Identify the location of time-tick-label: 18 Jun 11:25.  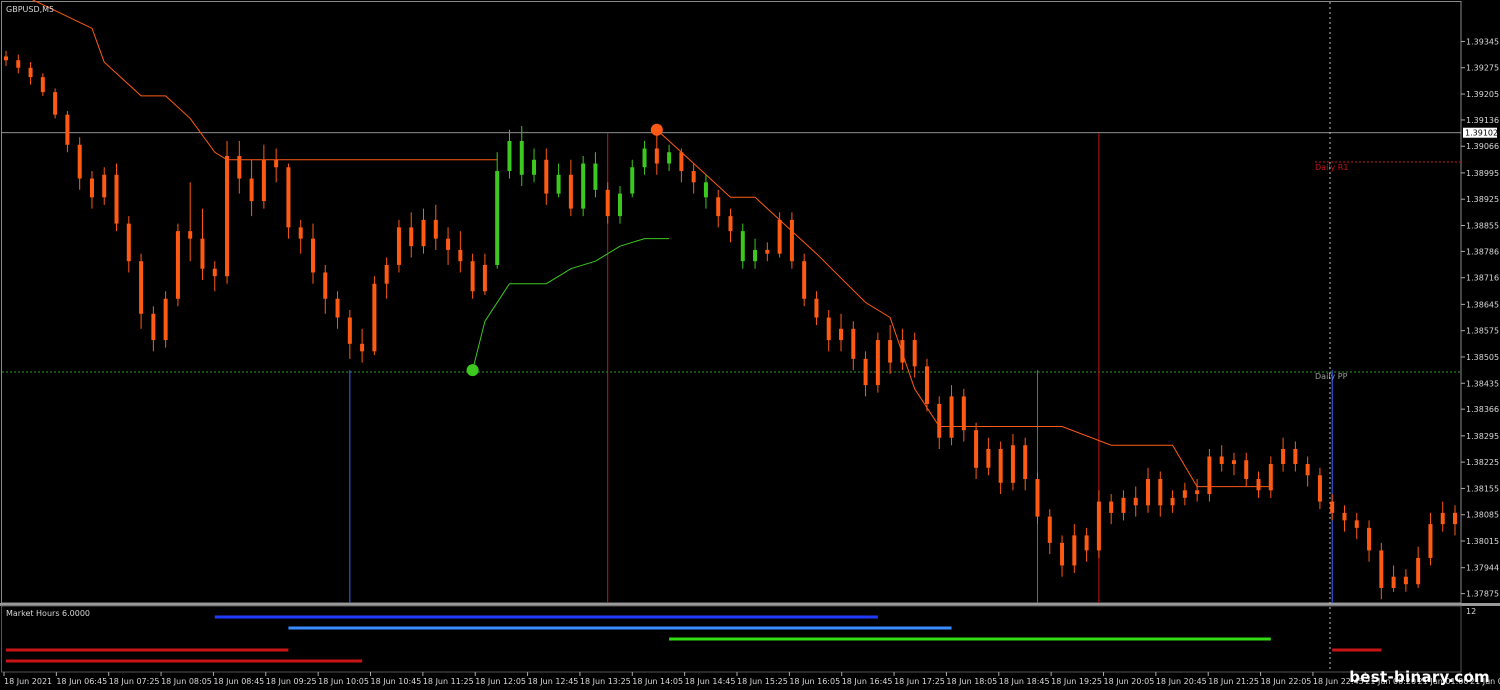
(448, 681).